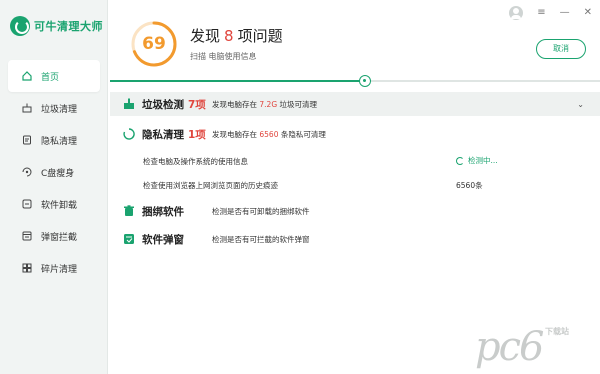  I want to click on desc-highlight: 6560, so click(269, 134).